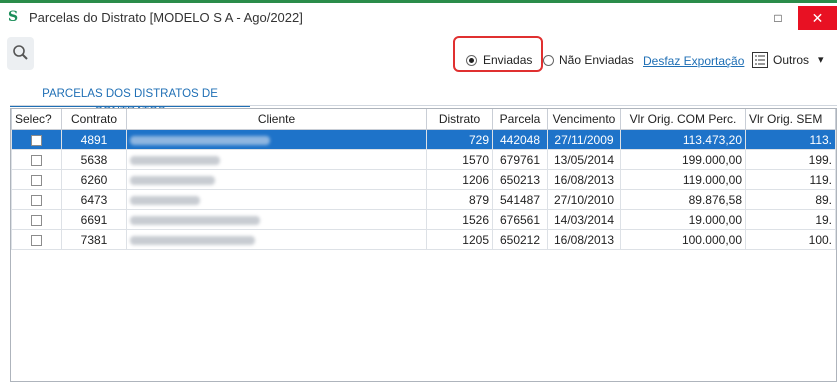 Image resolution: width=837 pixels, height=384 pixels. Describe the element at coordinates (790, 119) in the screenshot. I see `col-header-value-without: Vlr Orig. SEM` at that location.